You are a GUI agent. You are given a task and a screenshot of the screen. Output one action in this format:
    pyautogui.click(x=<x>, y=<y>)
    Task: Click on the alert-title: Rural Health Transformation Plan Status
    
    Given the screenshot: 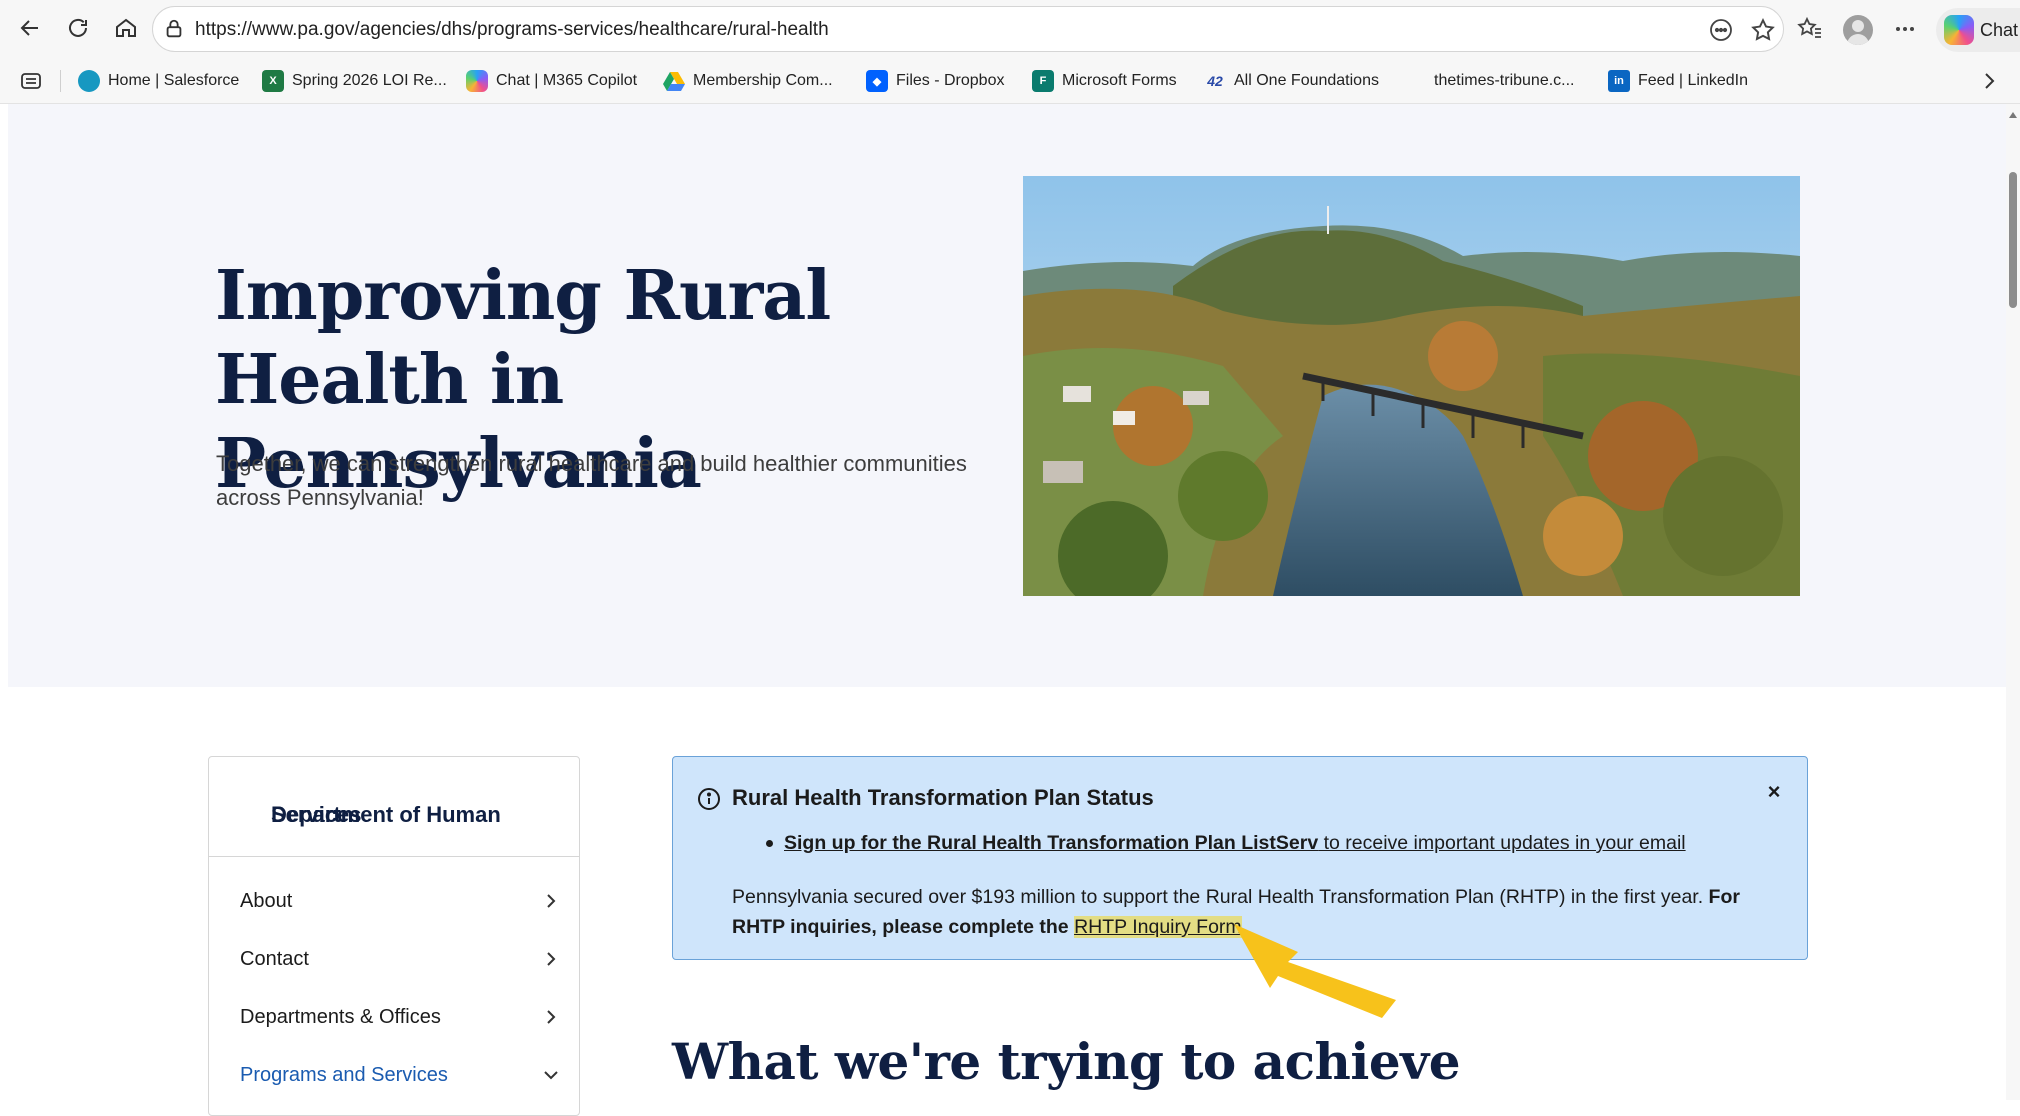 What is the action you would take?
    pyautogui.click(x=943, y=797)
    